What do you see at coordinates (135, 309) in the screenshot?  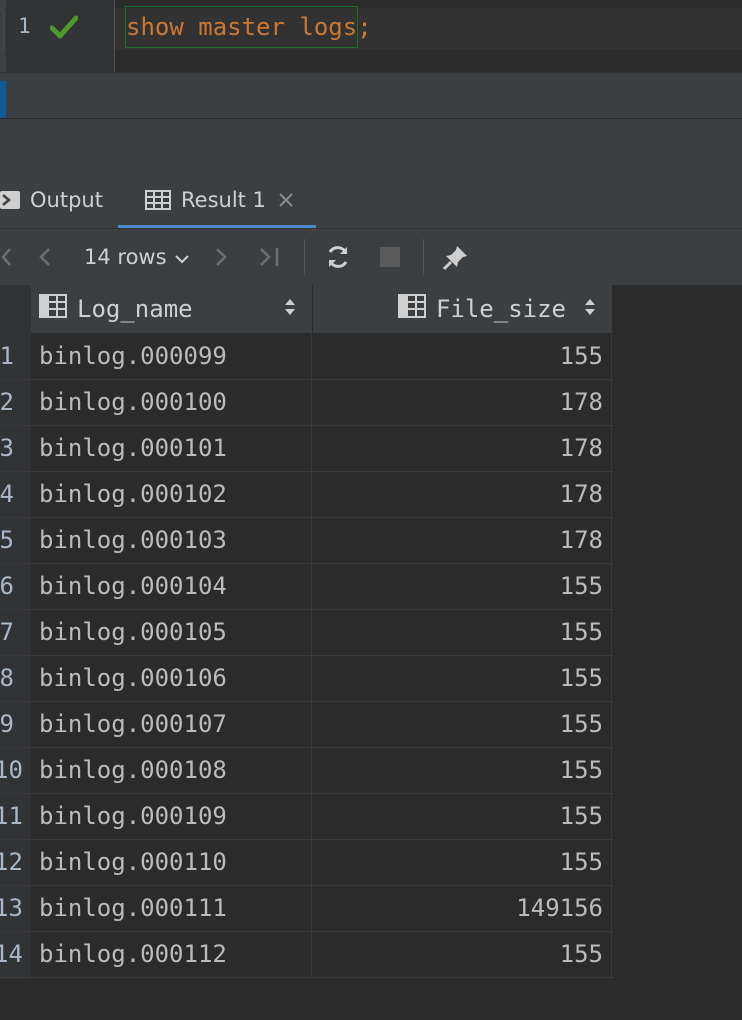 I see `column-header-label: Log_name` at bounding box center [135, 309].